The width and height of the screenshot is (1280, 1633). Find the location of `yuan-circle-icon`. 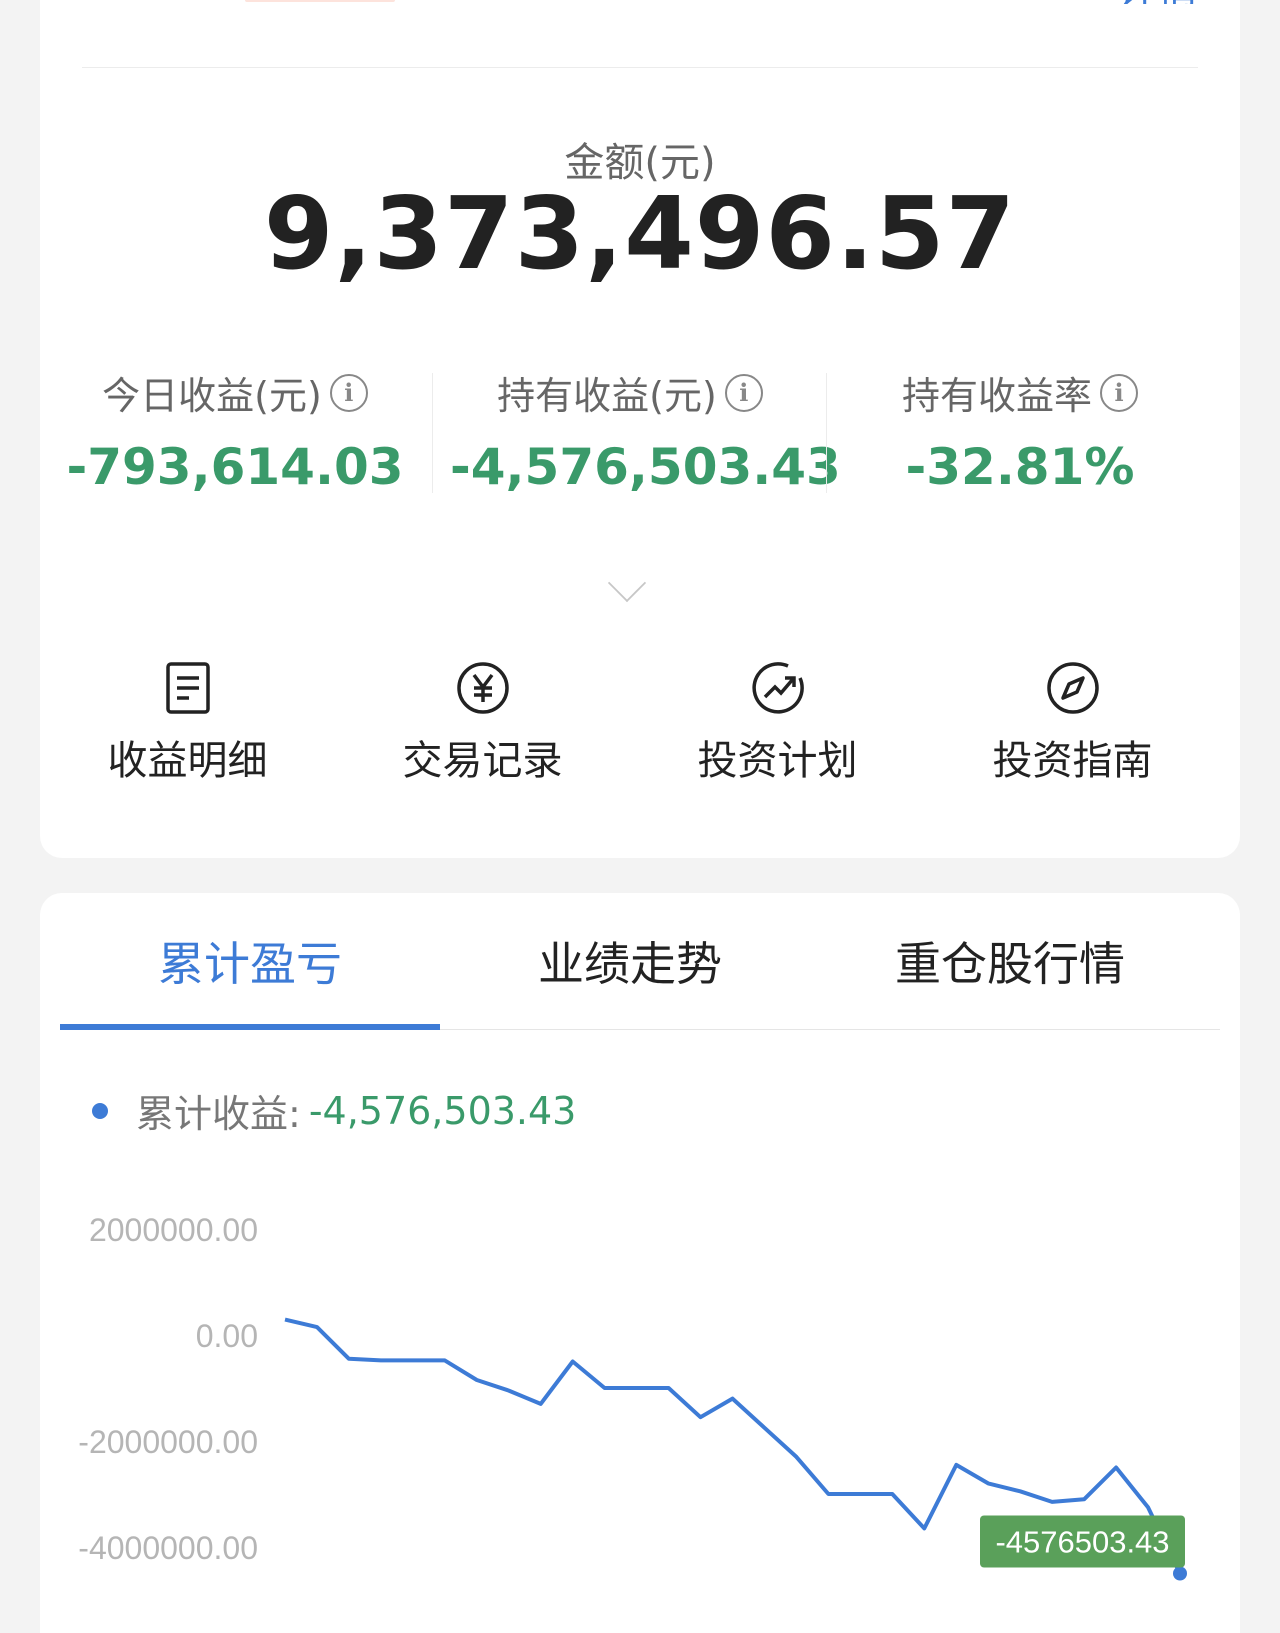

yuan-circle-icon is located at coordinates (483, 688).